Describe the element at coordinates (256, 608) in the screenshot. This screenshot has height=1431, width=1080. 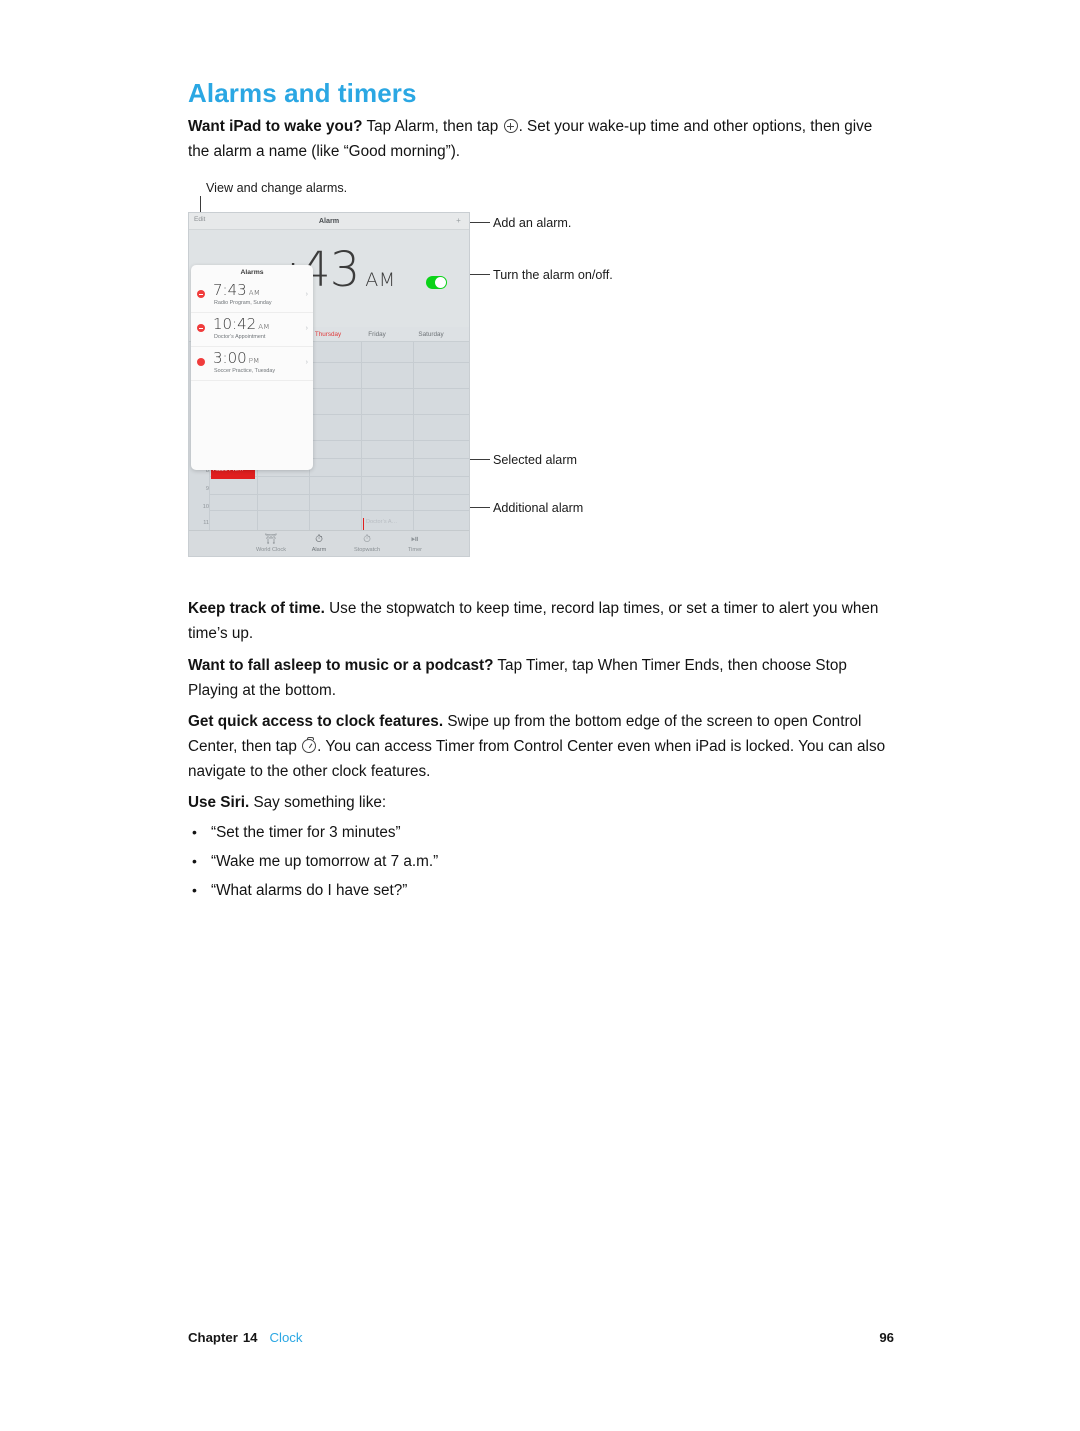
I see `paragraph-lead: Keep track of time.` at that location.